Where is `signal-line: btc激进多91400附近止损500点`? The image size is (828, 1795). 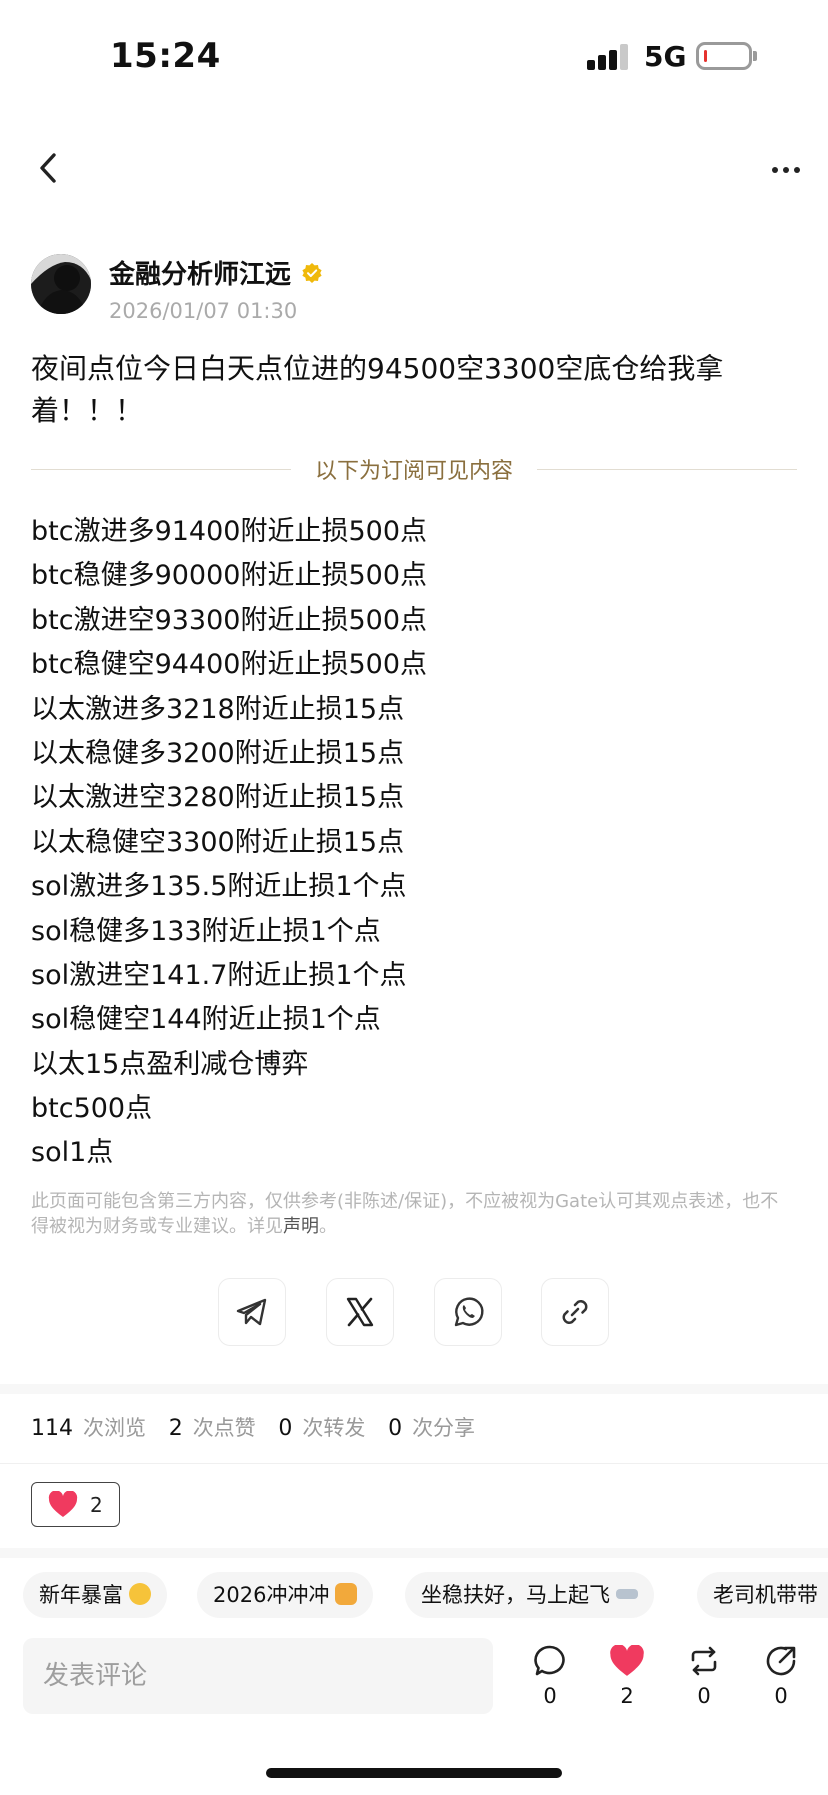 signal-line: btc激进多91400附近止损500点 is located at coordinates (229, 531).